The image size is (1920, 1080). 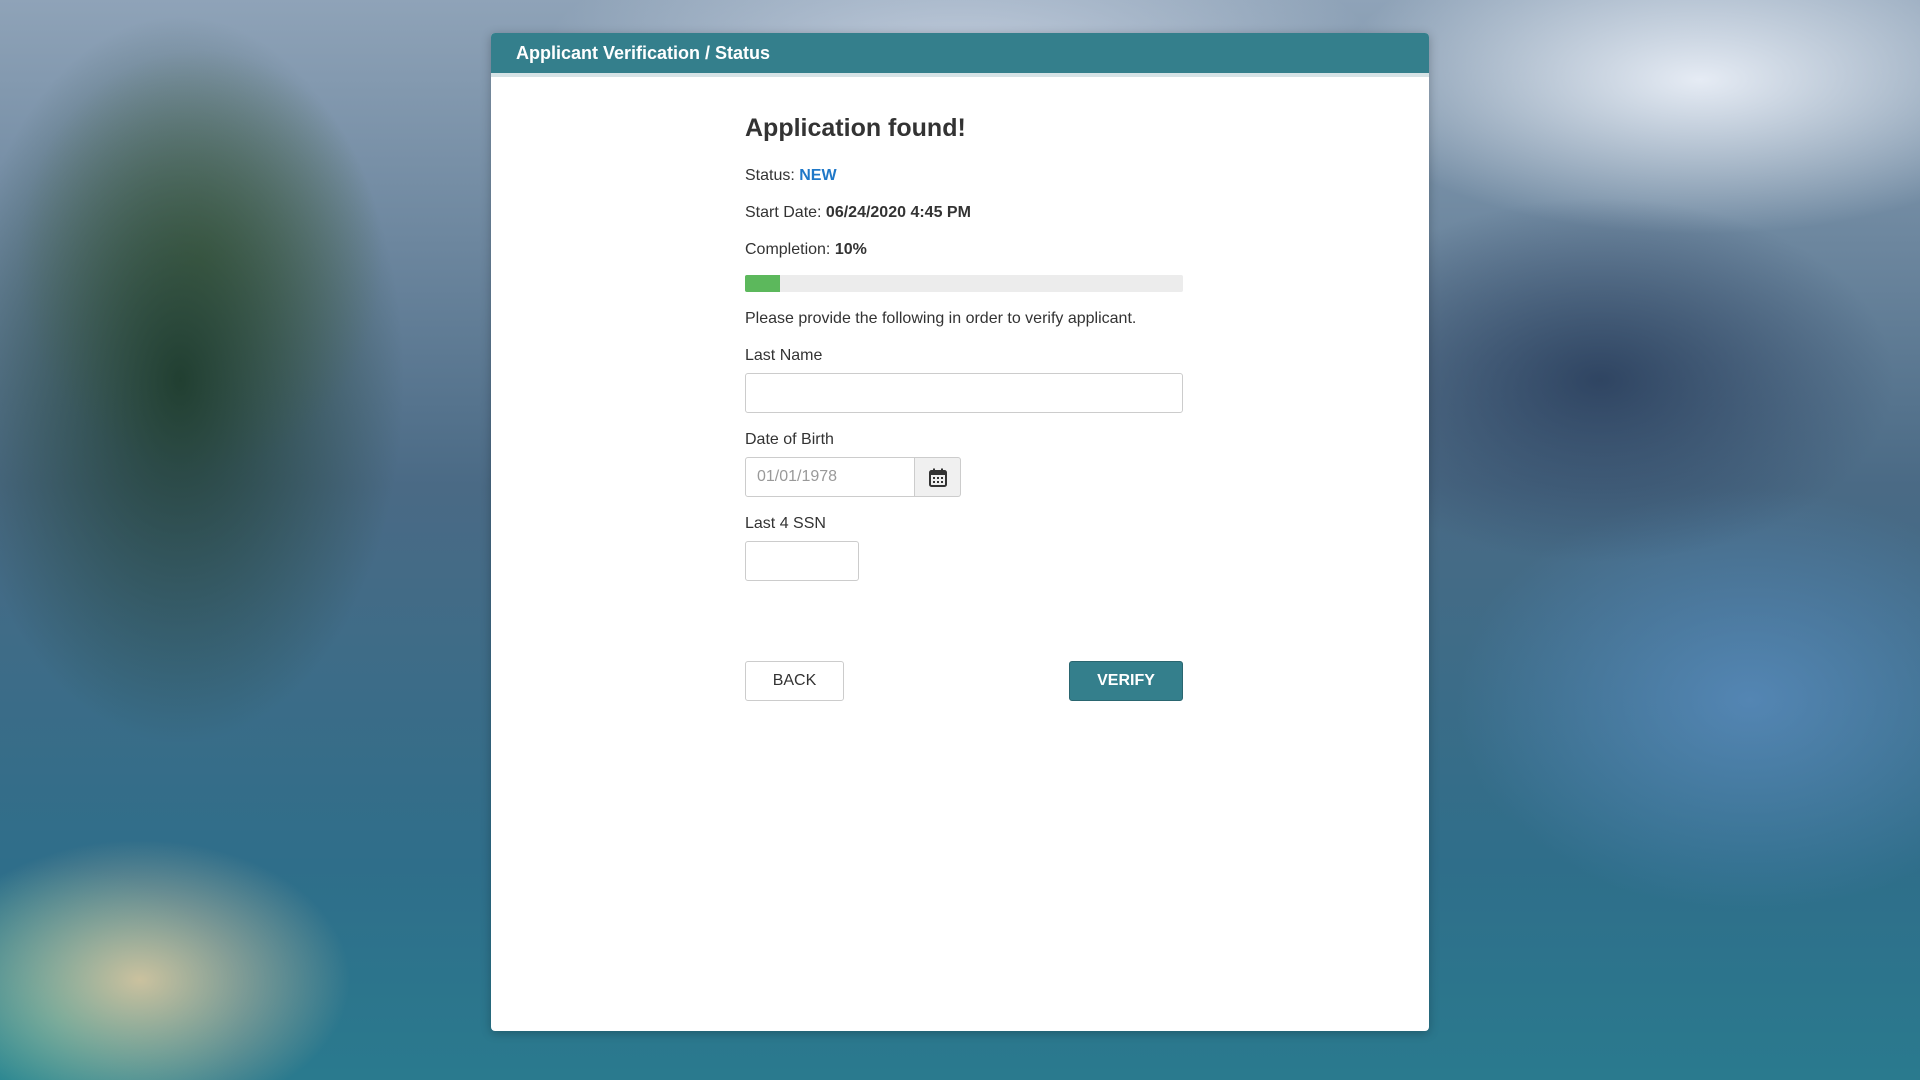 I want to click on dob-input, so click(x=830, y=477).